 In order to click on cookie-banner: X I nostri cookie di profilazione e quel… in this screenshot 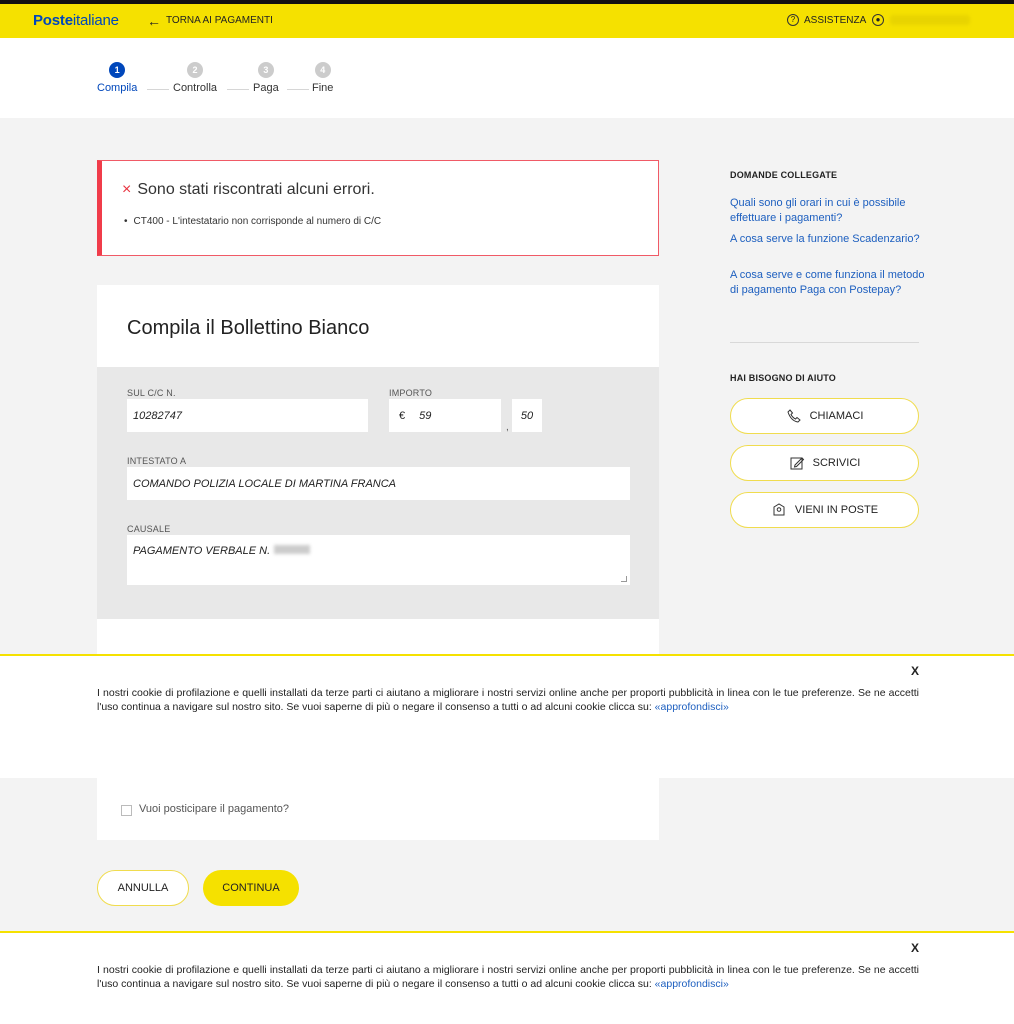, I will do `click(507, 716)`.